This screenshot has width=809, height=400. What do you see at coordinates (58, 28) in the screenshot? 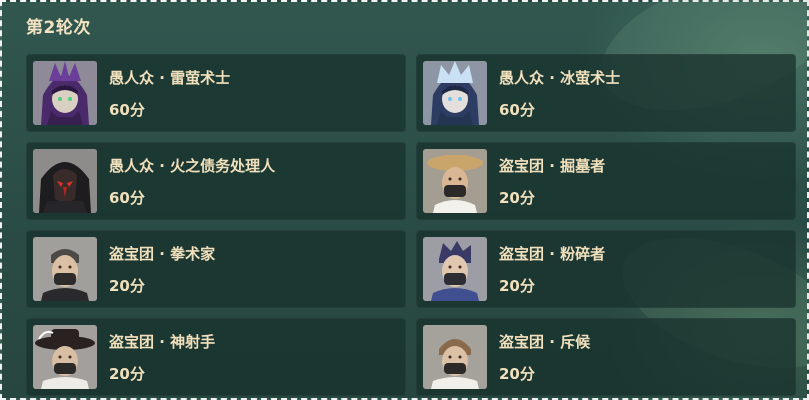
I see `round-title: 第2轮次` at bounding box center [58, 28].